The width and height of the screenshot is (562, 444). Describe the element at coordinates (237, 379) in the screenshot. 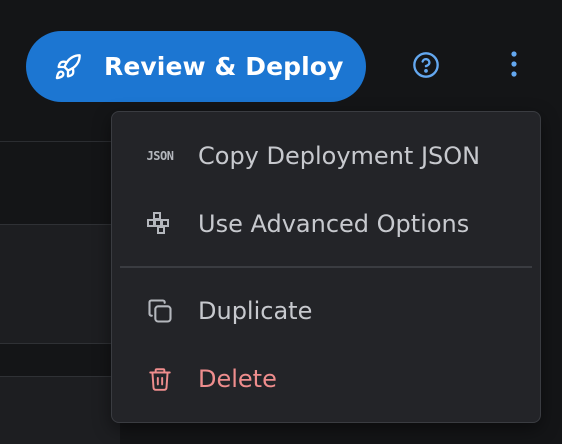

I see `menu-item-label: Delete` at that location.